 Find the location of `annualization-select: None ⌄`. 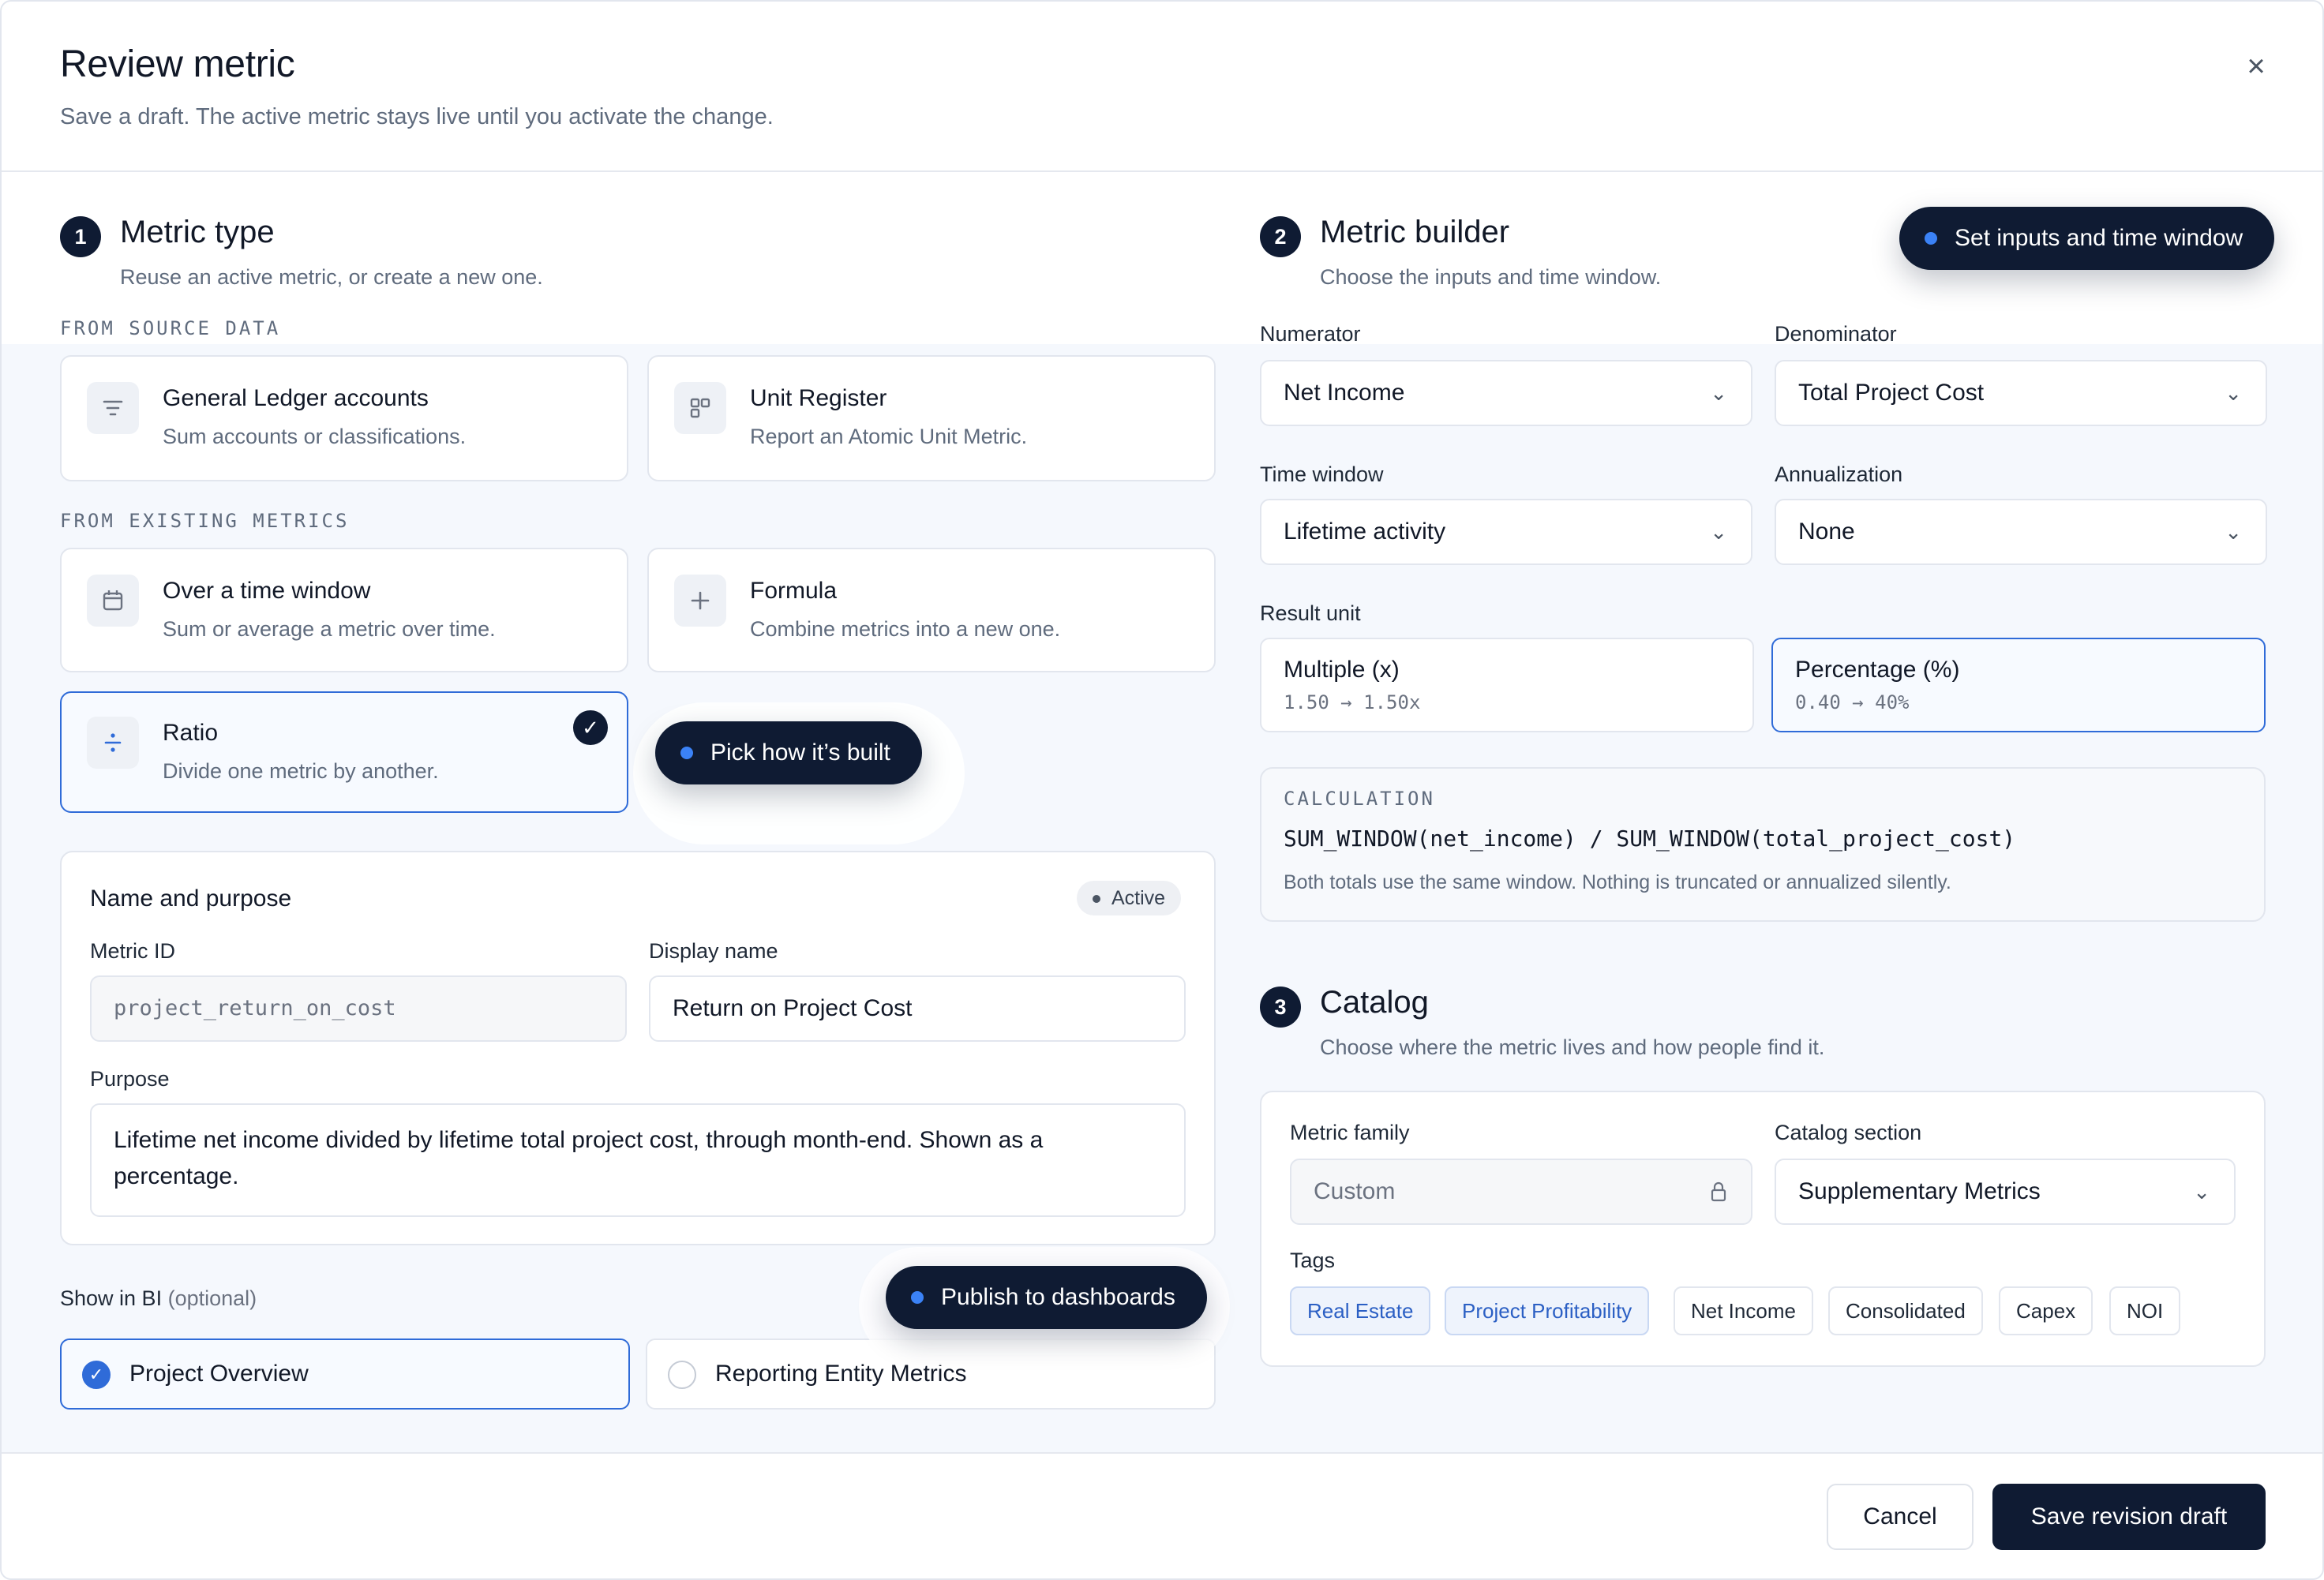

annualization-select: None ⌄ is located at coordinates (2021, 532).